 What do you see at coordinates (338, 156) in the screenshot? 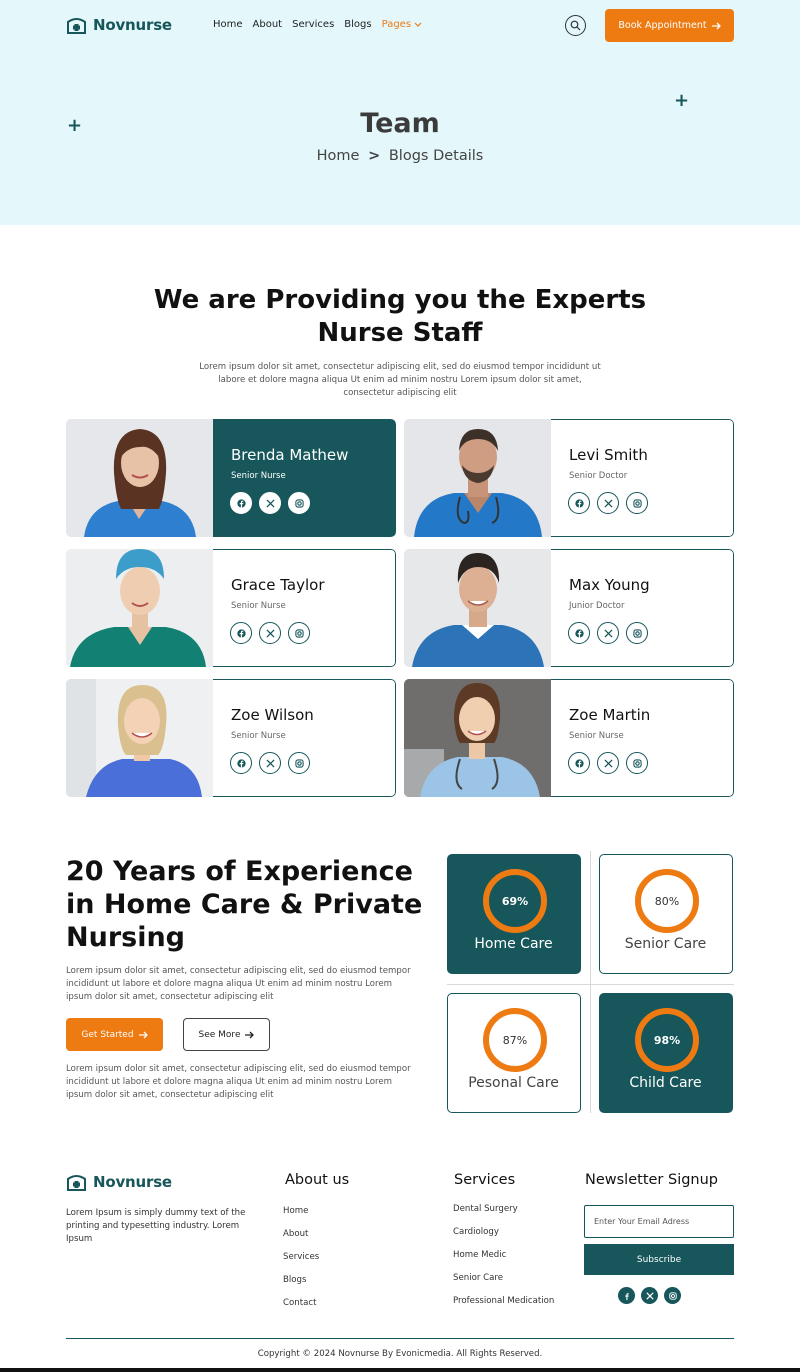
I see `breadcrumb-home: Home` at bounding box center [338, 156].